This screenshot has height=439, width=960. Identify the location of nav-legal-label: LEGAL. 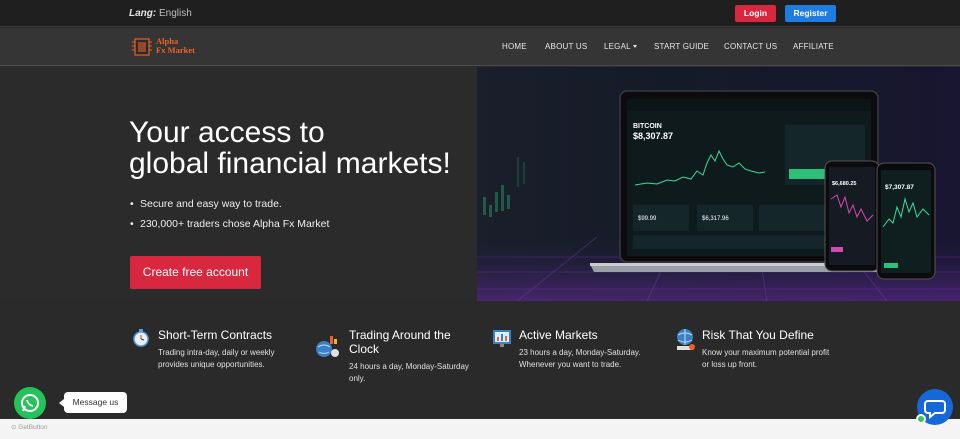
(617, 46).